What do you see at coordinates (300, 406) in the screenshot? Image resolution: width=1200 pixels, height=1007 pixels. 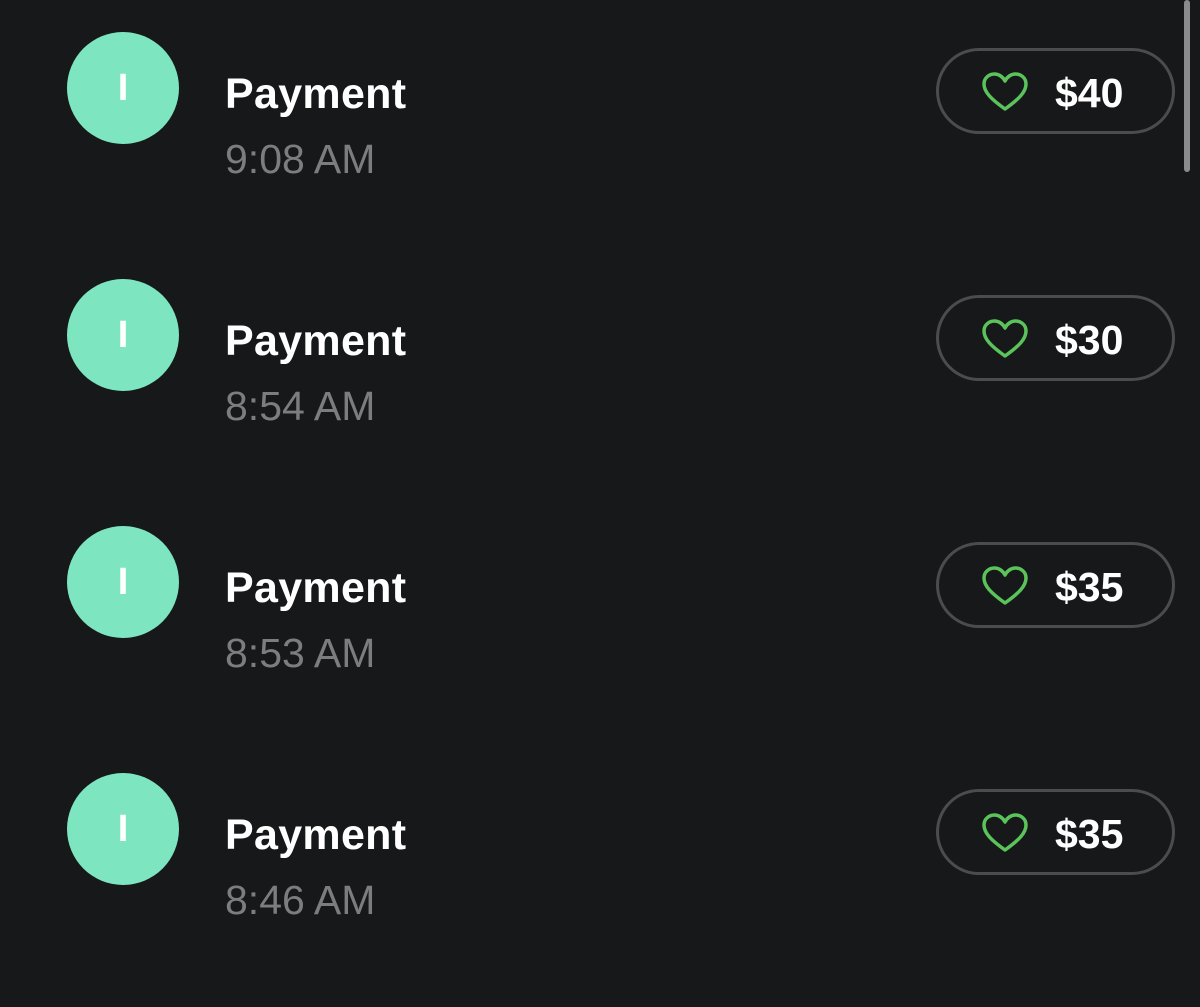 I see `transaction-time: 8:54 AM` at bounding box center [300, 406].